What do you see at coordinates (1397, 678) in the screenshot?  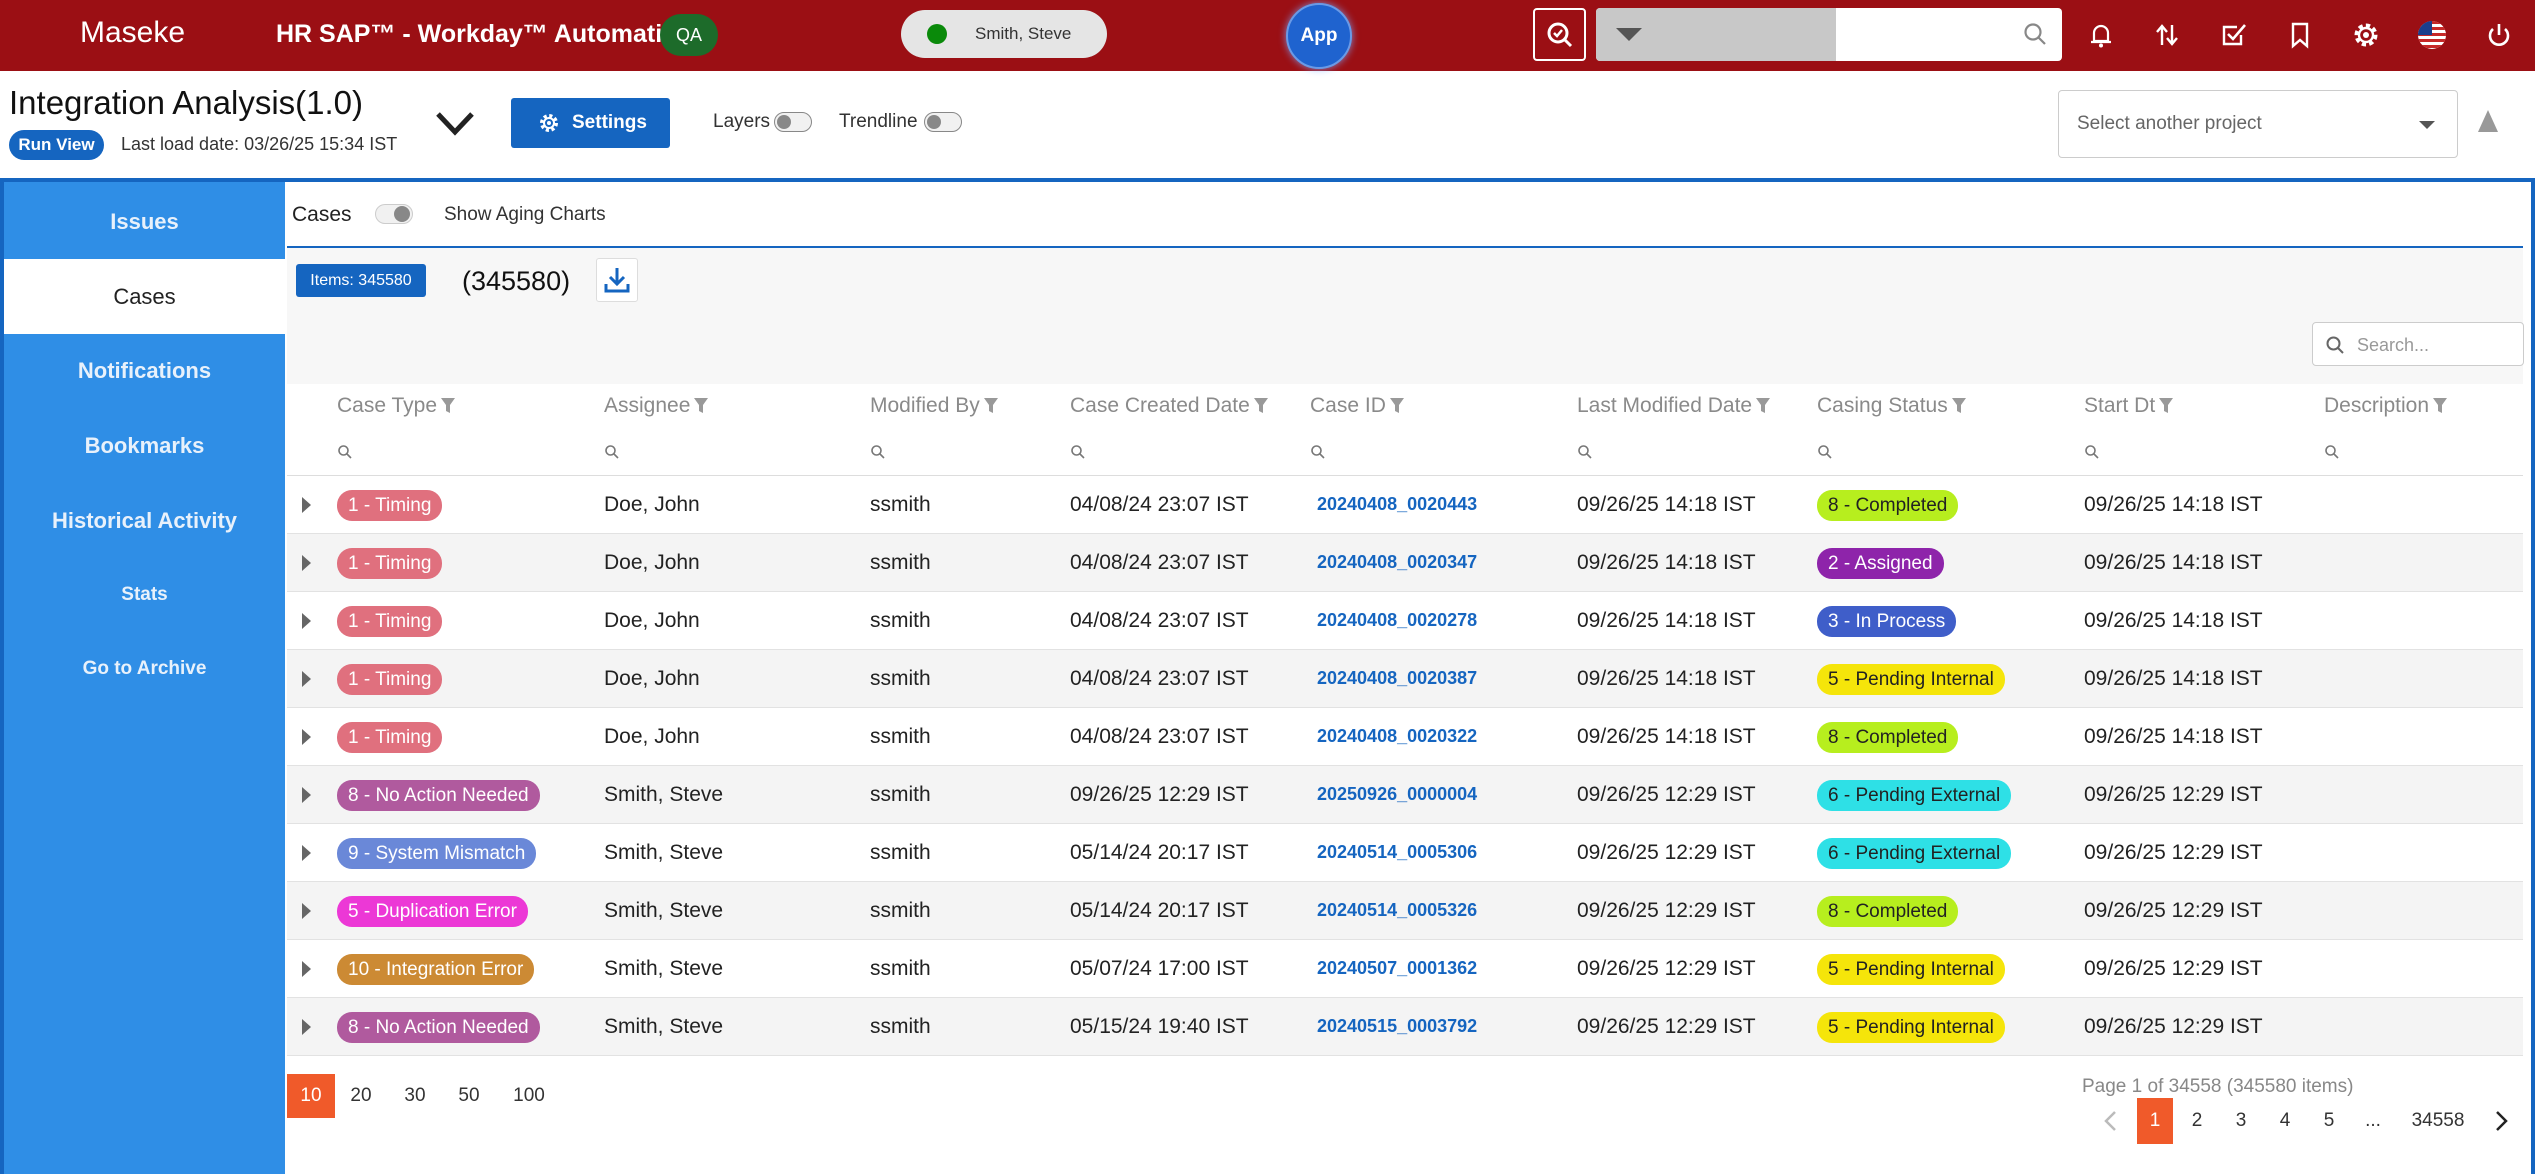 I see `case-id-link: 20240408_0020387` at bounding box center [1397, 678].